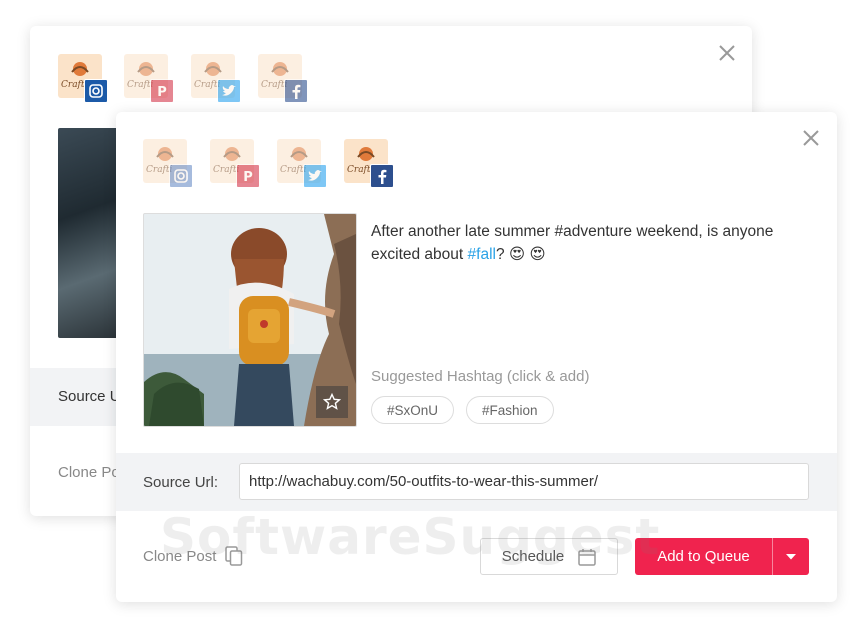 The image size is (868, 639). What do you see at coordinates (480, 376) in the screenshot?
I see `suggested-hashtag-label: Suggested Hashtag (click & add)` at bounding box center [480, 376].